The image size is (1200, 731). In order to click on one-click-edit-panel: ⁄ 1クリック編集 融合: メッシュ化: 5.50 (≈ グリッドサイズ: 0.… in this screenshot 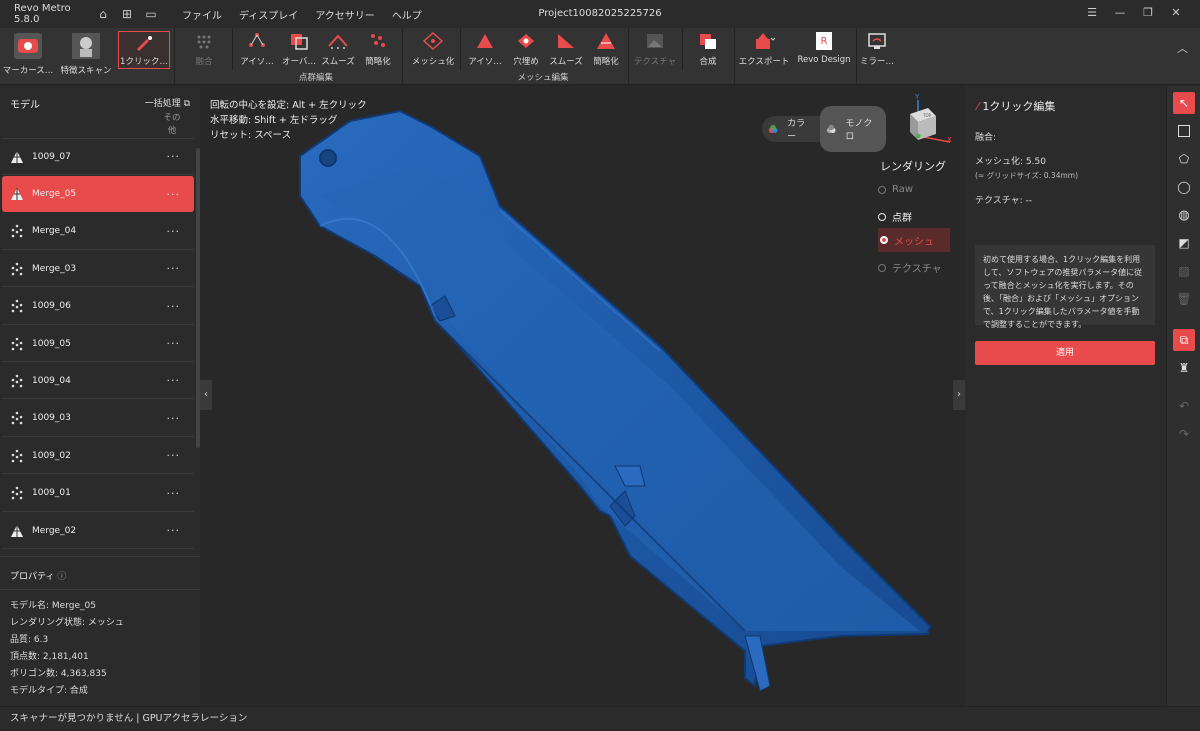, I will do `click(1065, 396)`.